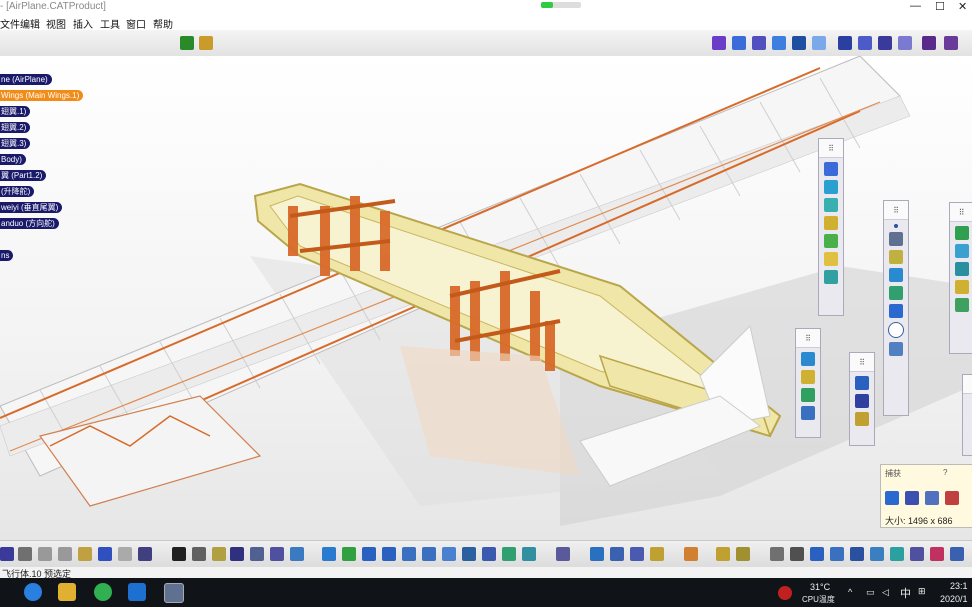  I want to click on sweep-icon, so click(831, 223).